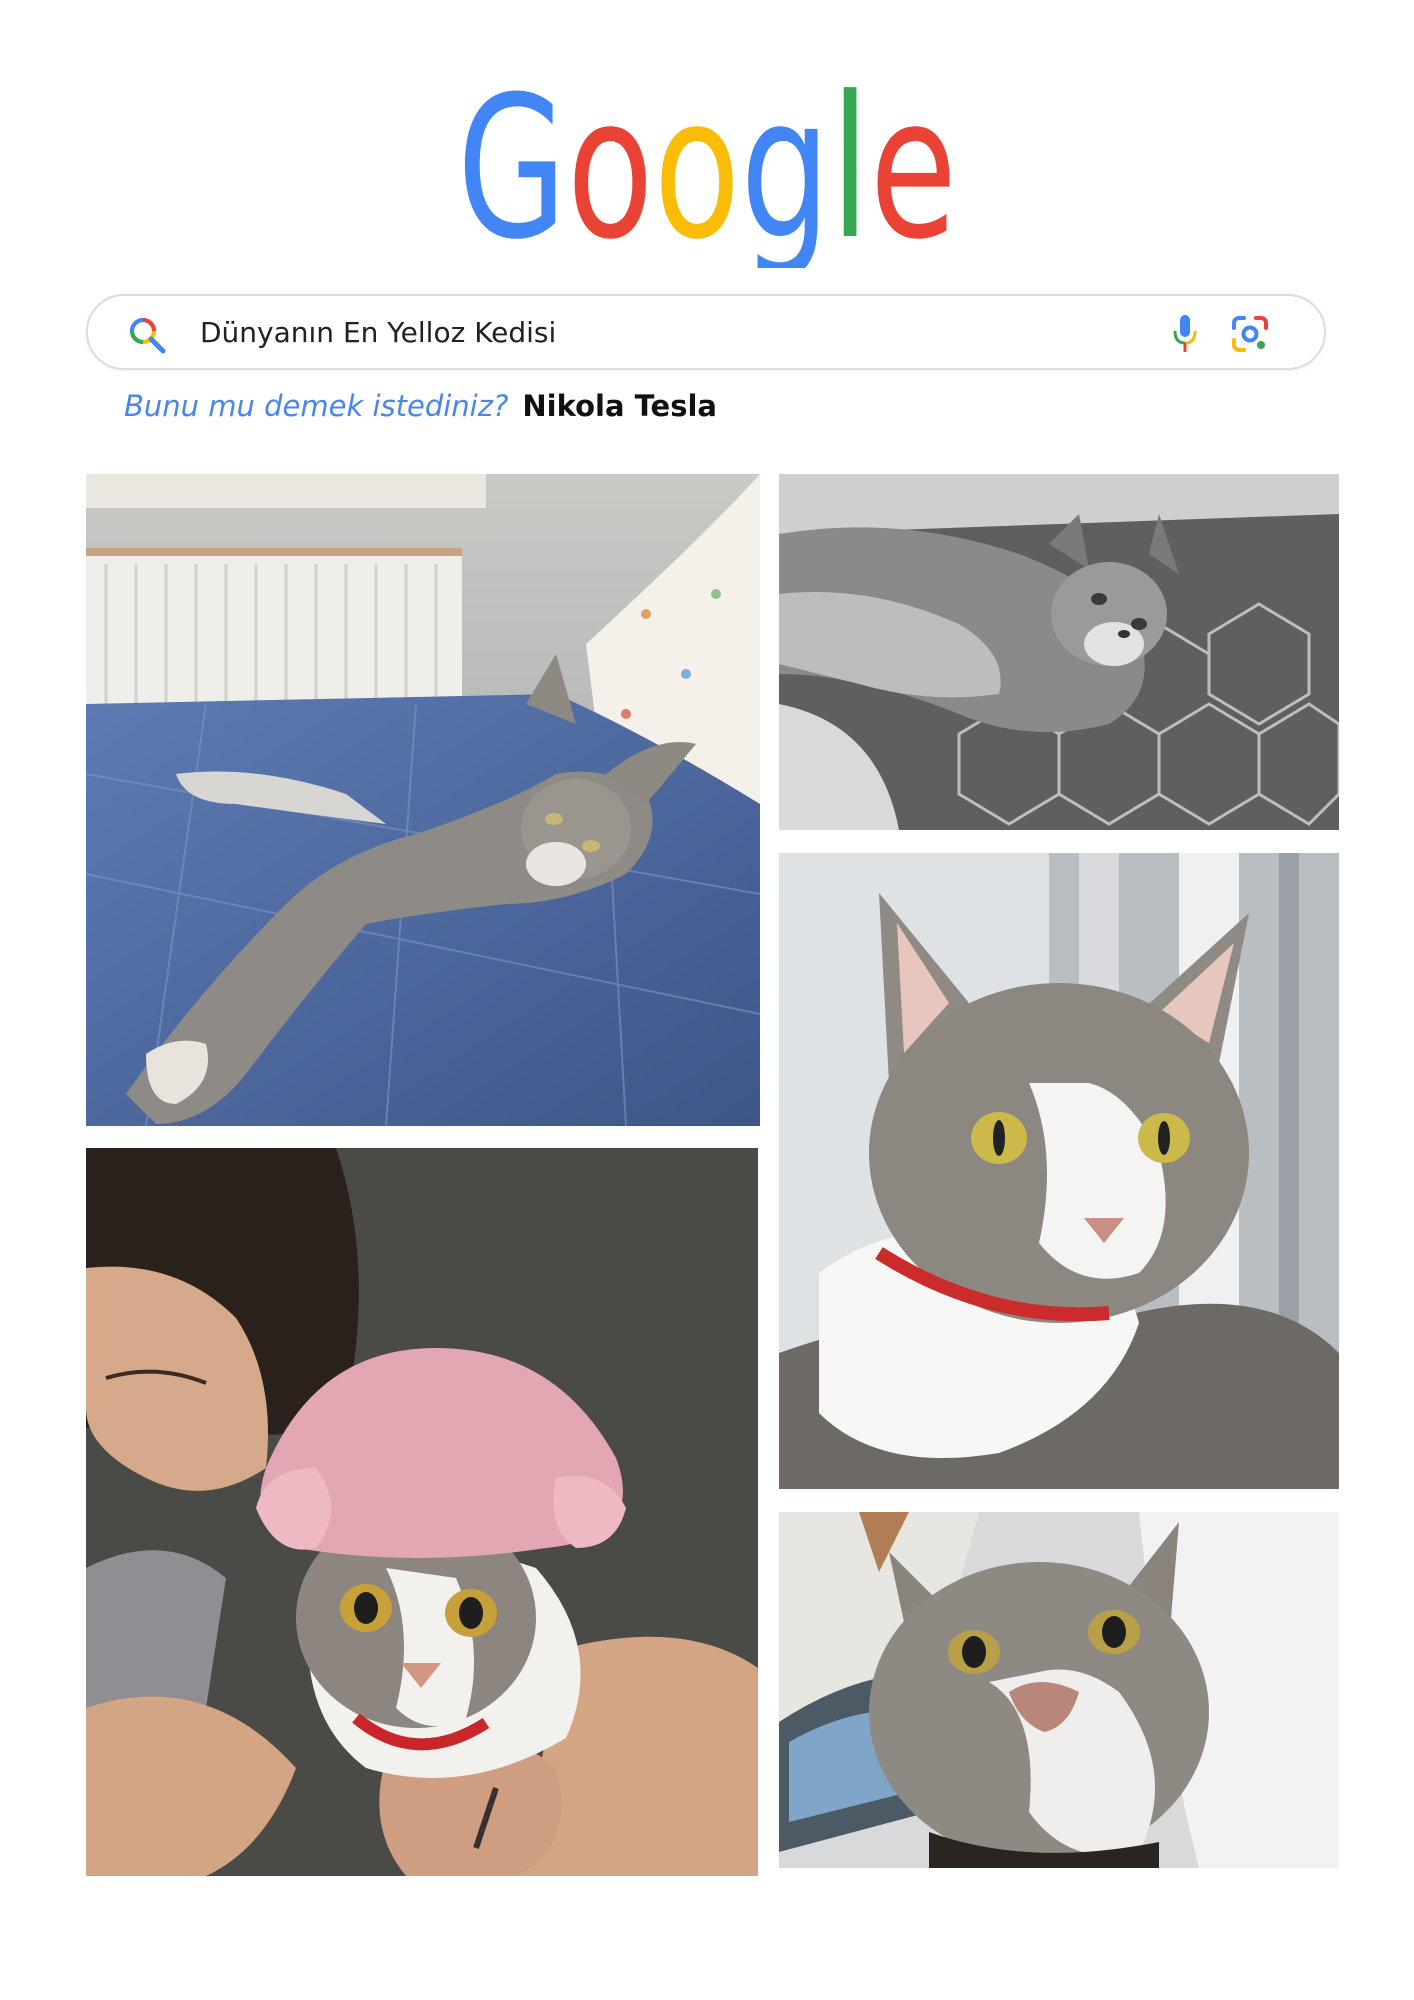 Image resolution: width=1414 pixels, height=2000 pixels. I want to click on did-you-mean: Bunu mu demek istediniz? Nikola Tesla, so click(420, 406).